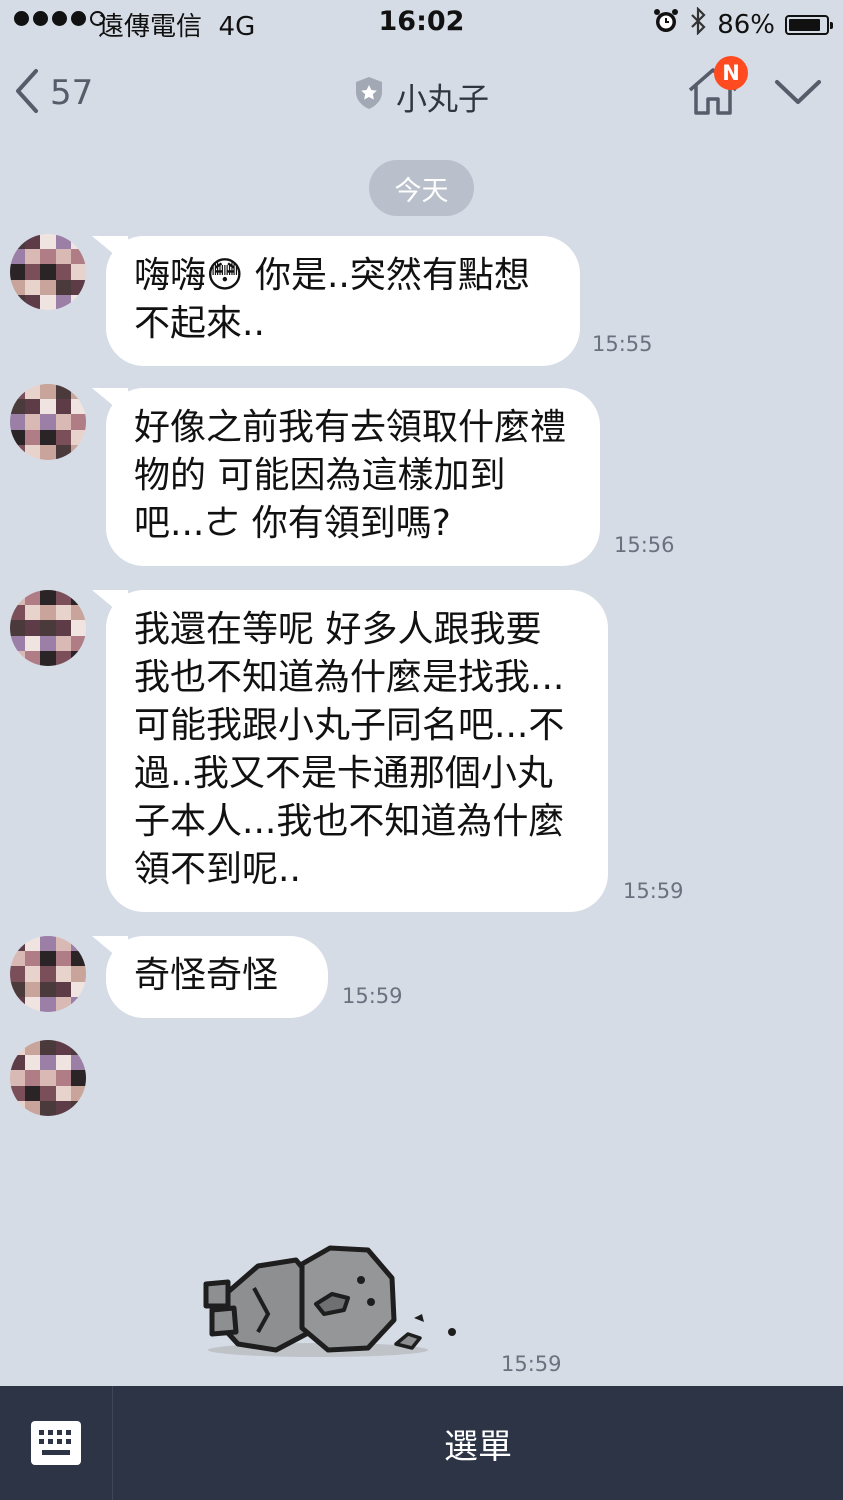 This screenshot has width=843, height=1500. Describe the element at coordinates (746, 24) in the screenshot. I see `battery-percentage: 86%` at that location.